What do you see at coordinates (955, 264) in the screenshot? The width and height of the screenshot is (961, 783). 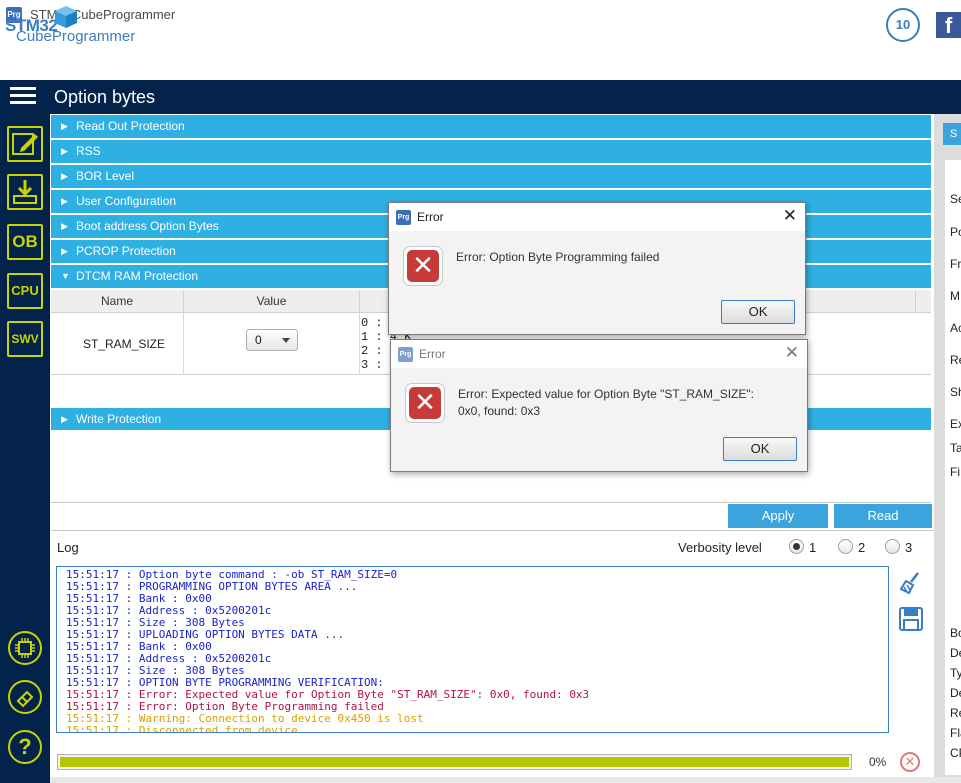 I see `device-info-label: Fr` at bounding box center [955, 264].